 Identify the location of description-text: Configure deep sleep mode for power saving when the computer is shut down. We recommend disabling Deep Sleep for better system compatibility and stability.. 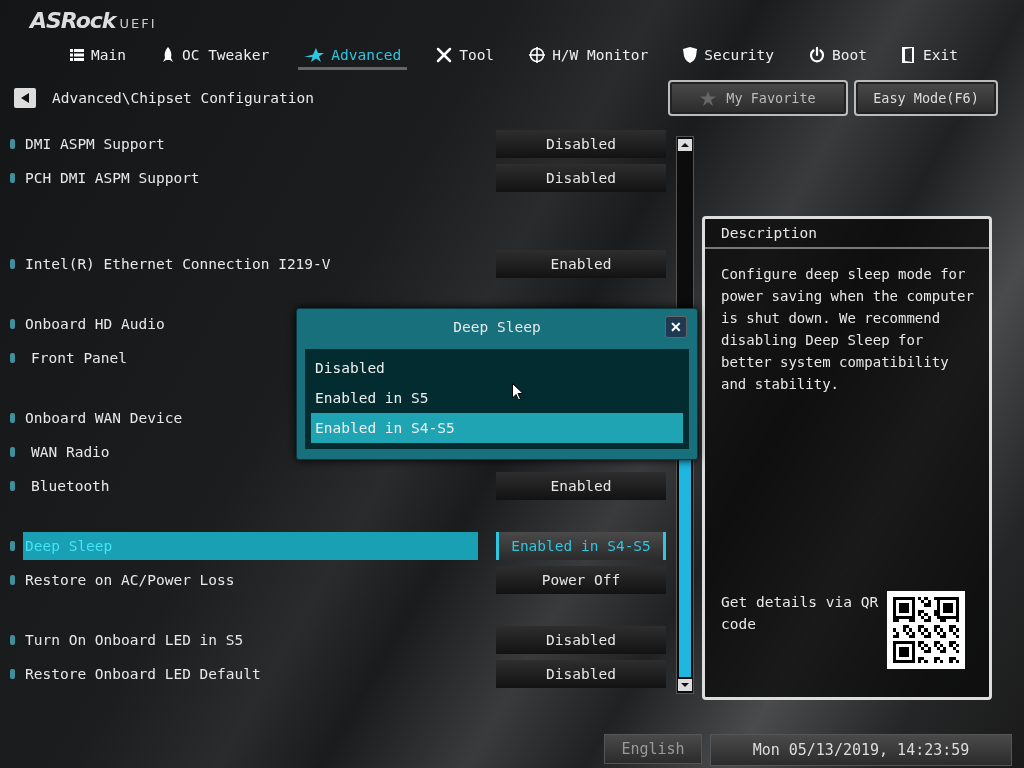
(847, 329).